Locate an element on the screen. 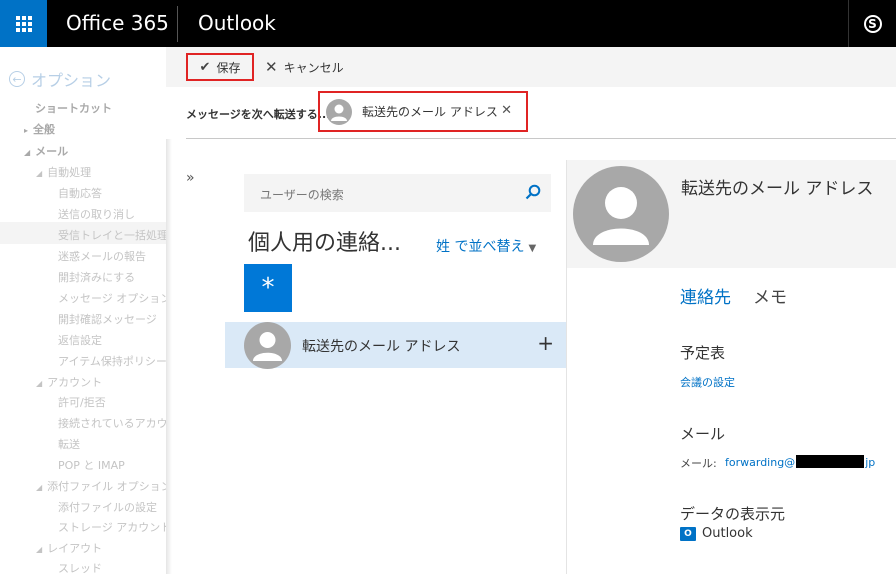 The image size is (896, 574). source-row: O Outlook is located at coordinates (716, 533).